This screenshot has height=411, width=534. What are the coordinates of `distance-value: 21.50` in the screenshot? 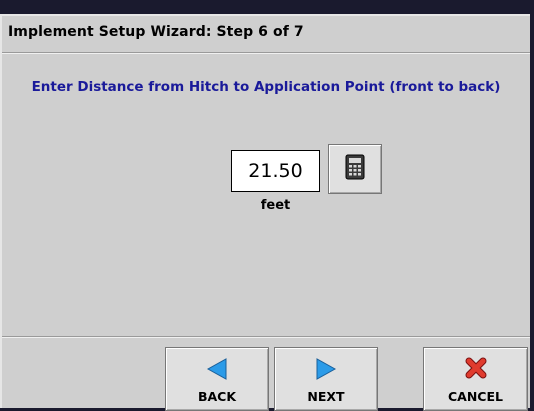 It's located at (275, 171).